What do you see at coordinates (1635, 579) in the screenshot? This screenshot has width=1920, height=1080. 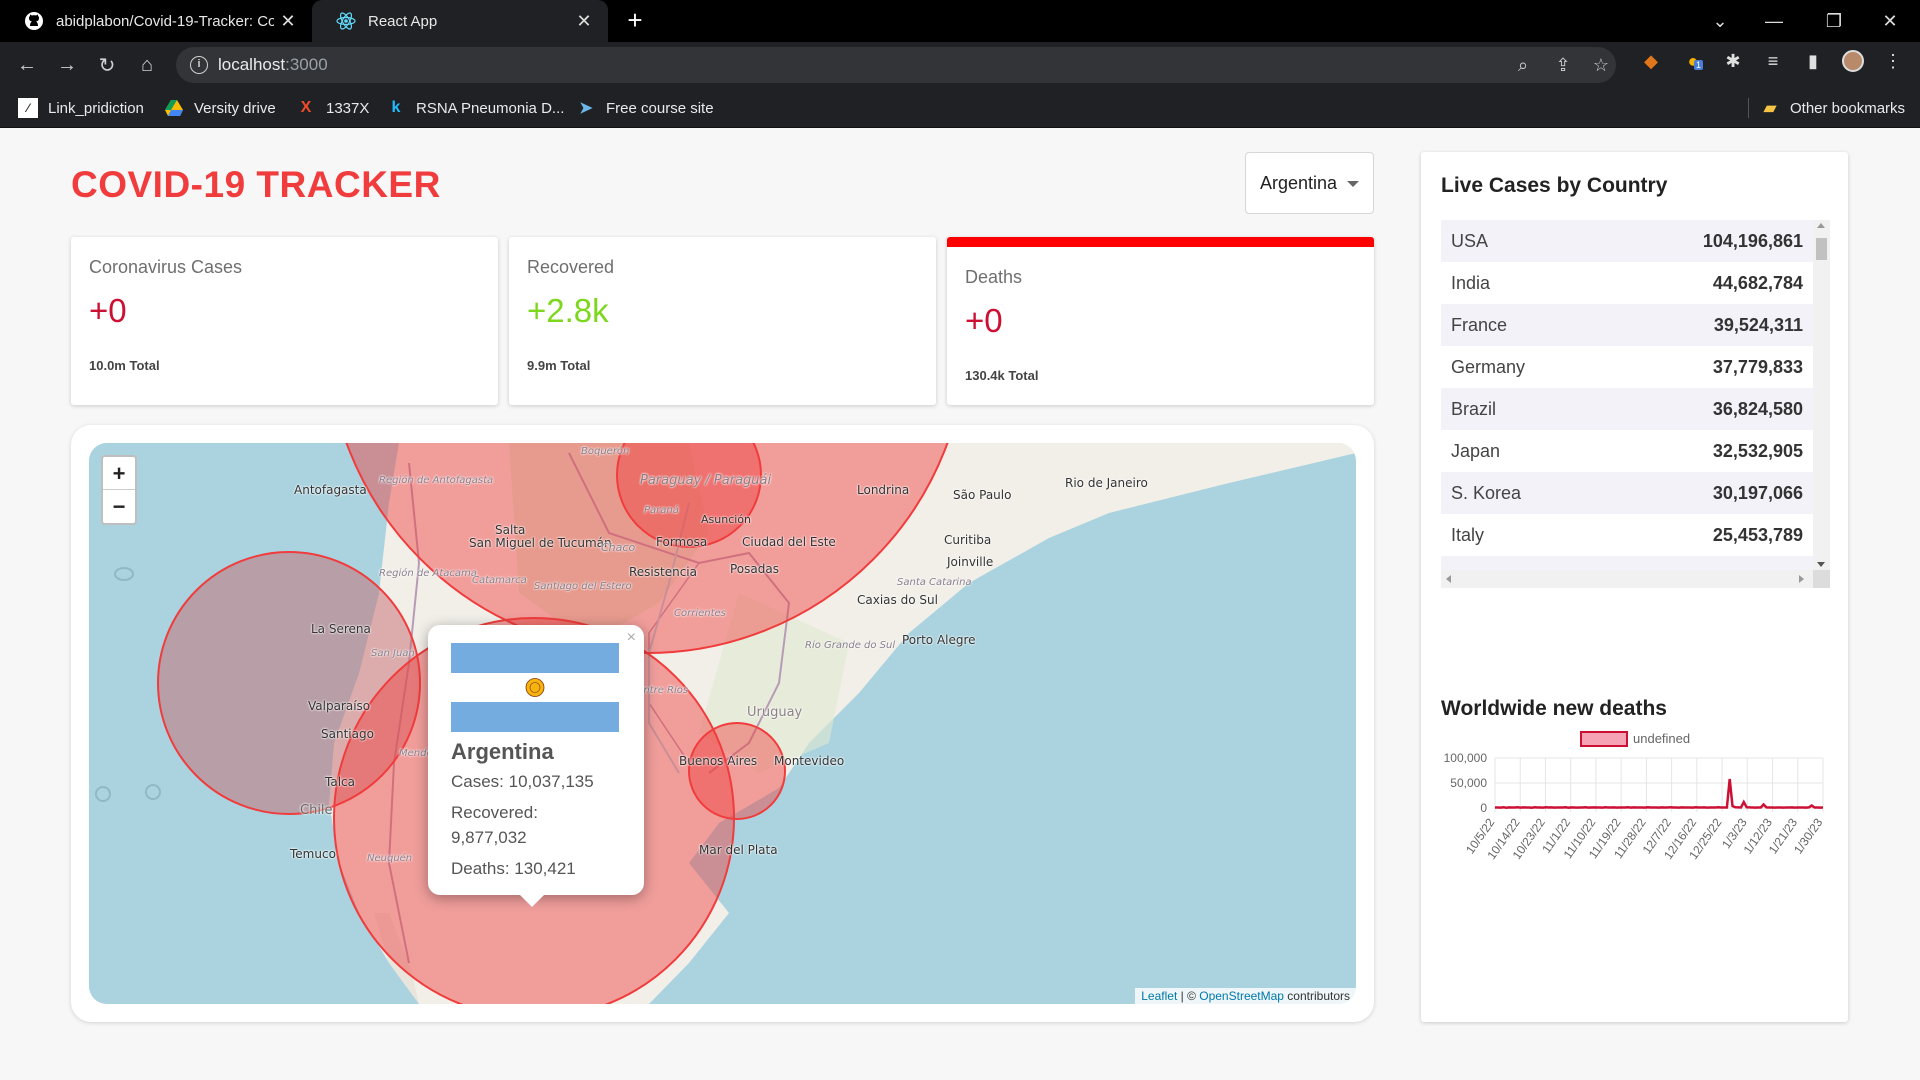 I see `horizontal-scrollbar` at bounding box center [1635, 579].